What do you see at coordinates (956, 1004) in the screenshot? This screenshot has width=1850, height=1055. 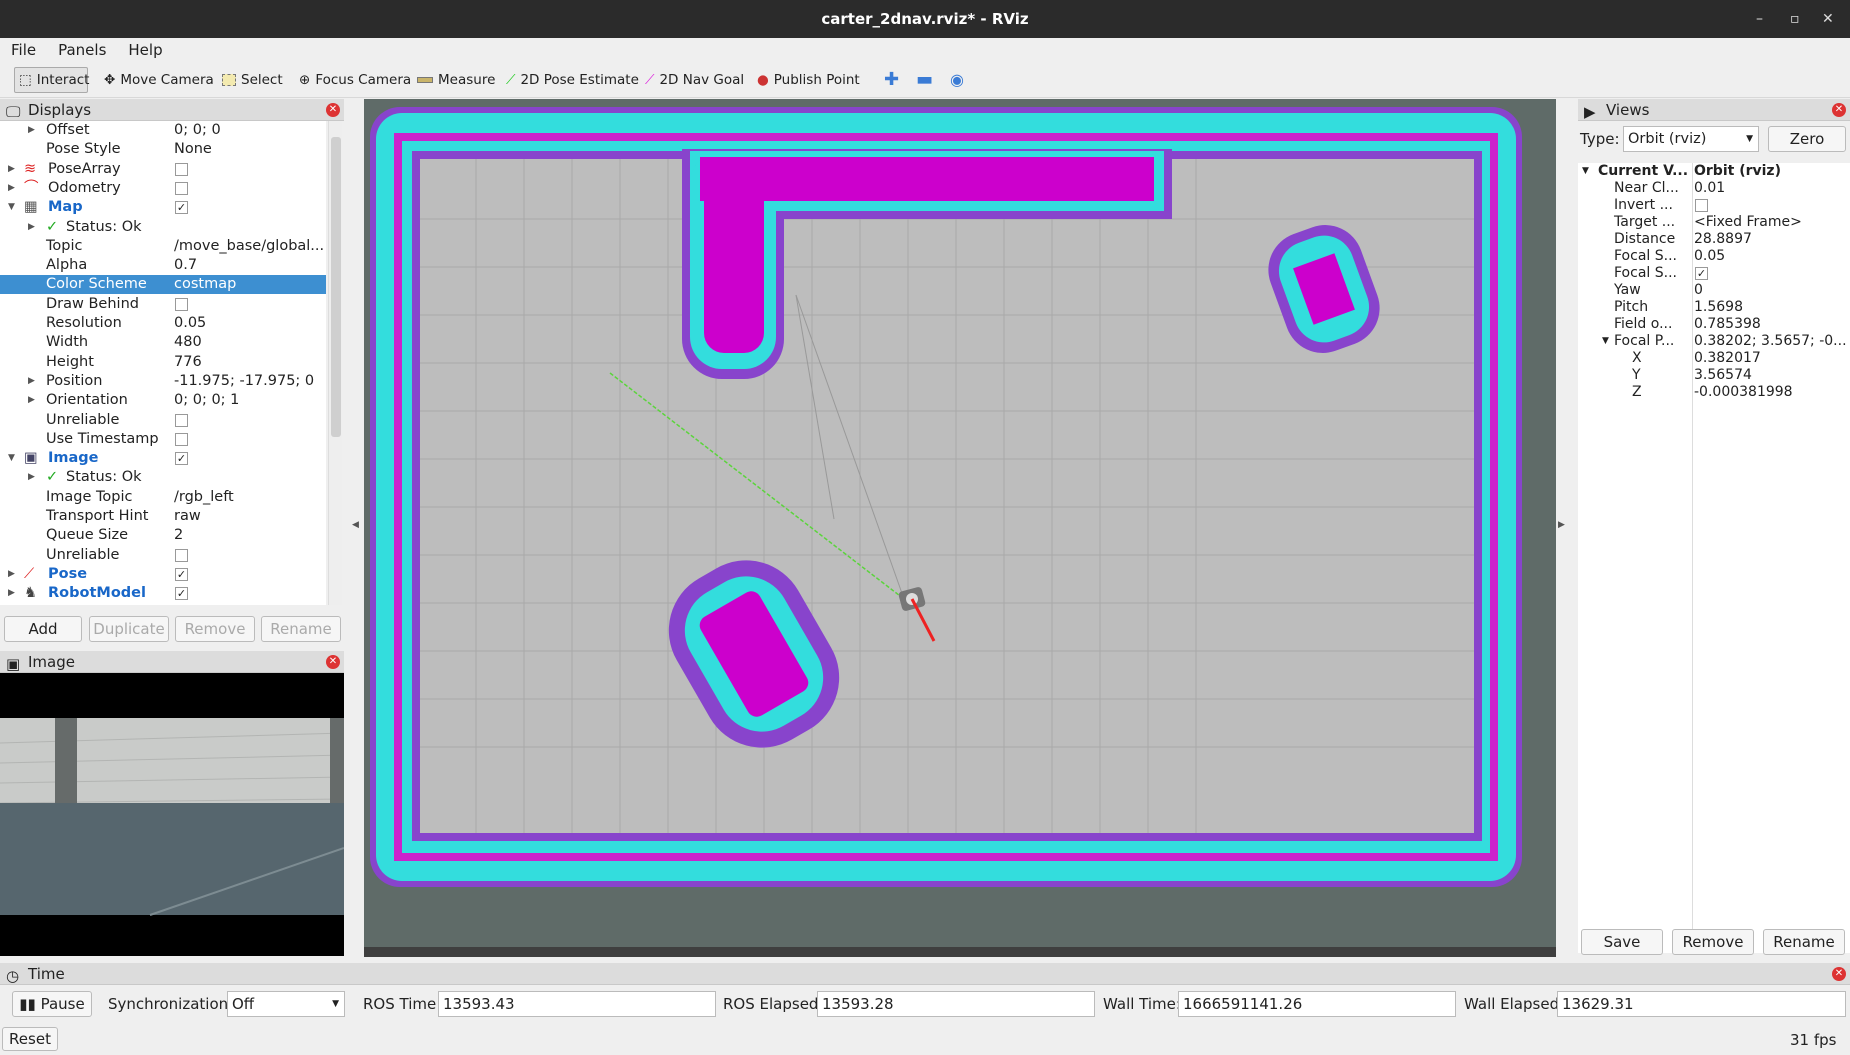 I see `ros-elapsed-field: 13593.28` at bounding box center [956, 1004].